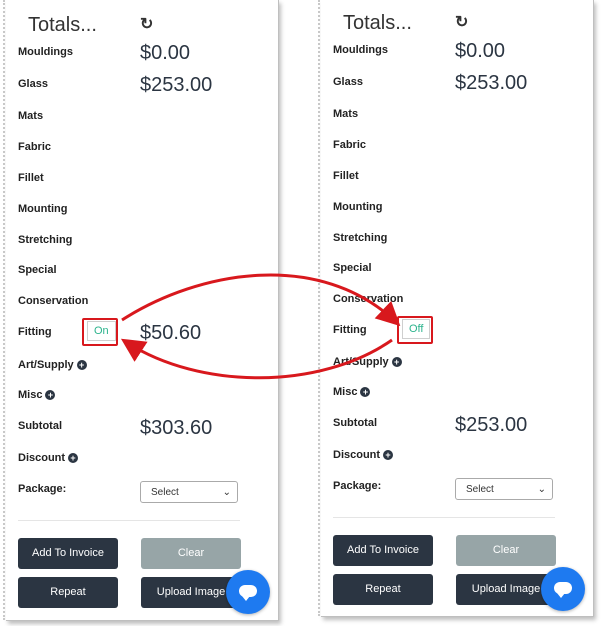 The image size is (602, 626). Describe the element at coordinates (171, 333) in the screenshot. I see `fitting-value: $50.60` at that location.